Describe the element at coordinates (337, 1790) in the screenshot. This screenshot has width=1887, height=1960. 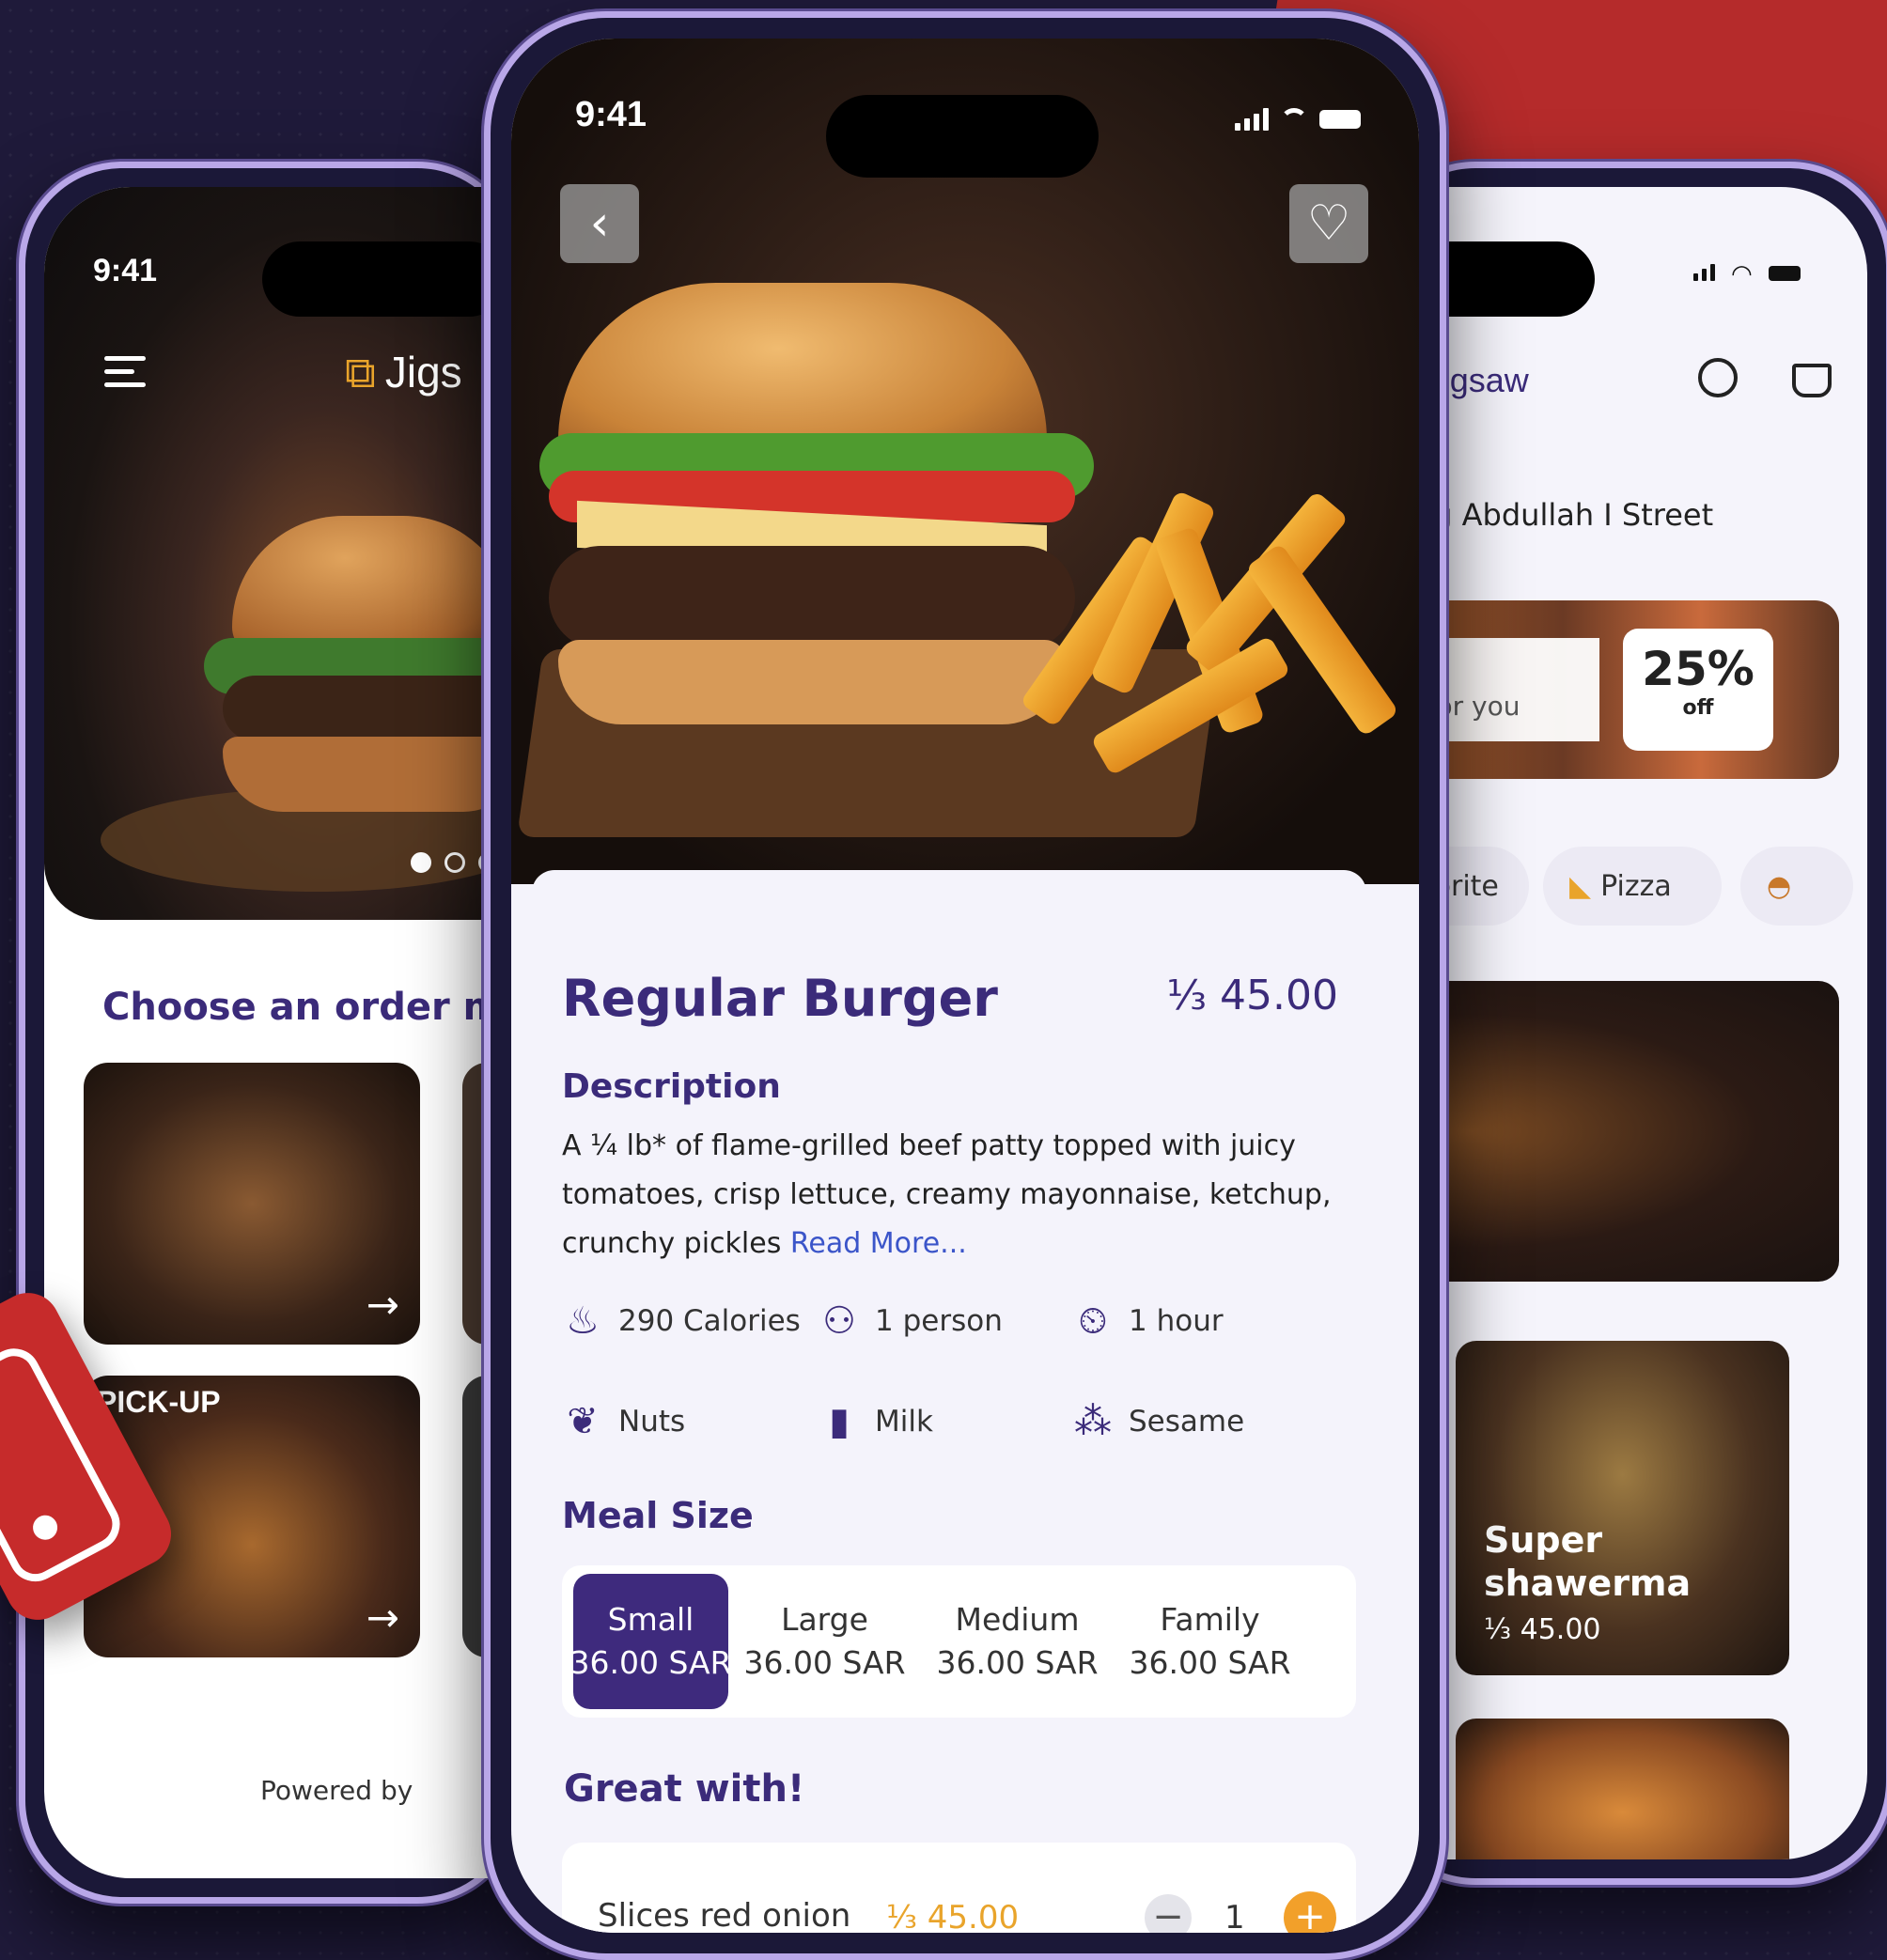
I see `powered-by-text: Powered by` at that location.